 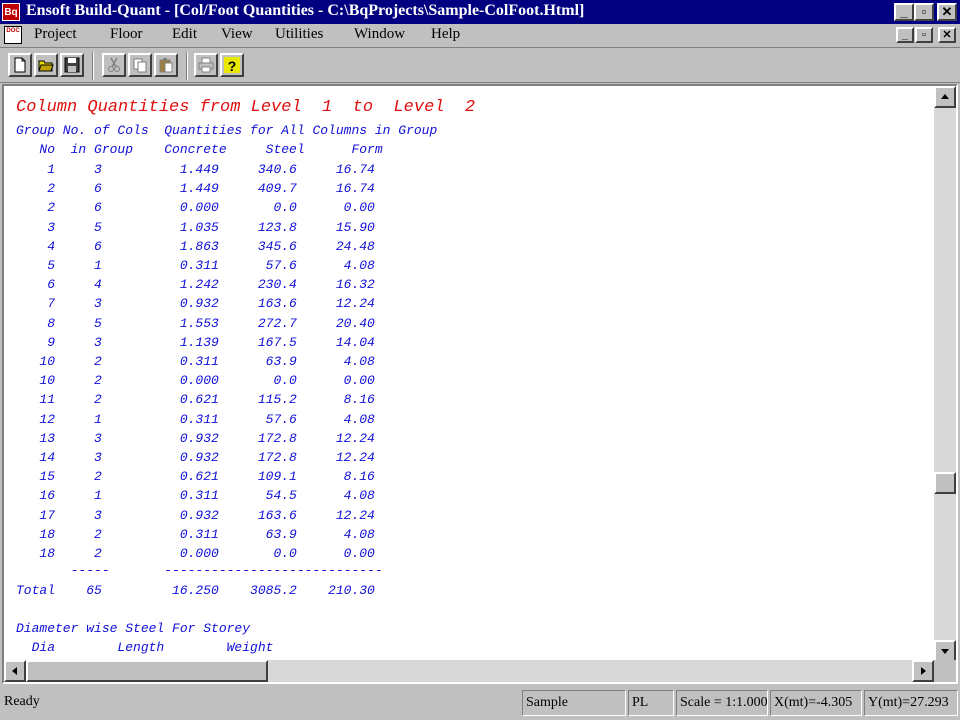 I want to click on status-x-coordinate: X(mt)=-4.305, so click(x=816, y=703).